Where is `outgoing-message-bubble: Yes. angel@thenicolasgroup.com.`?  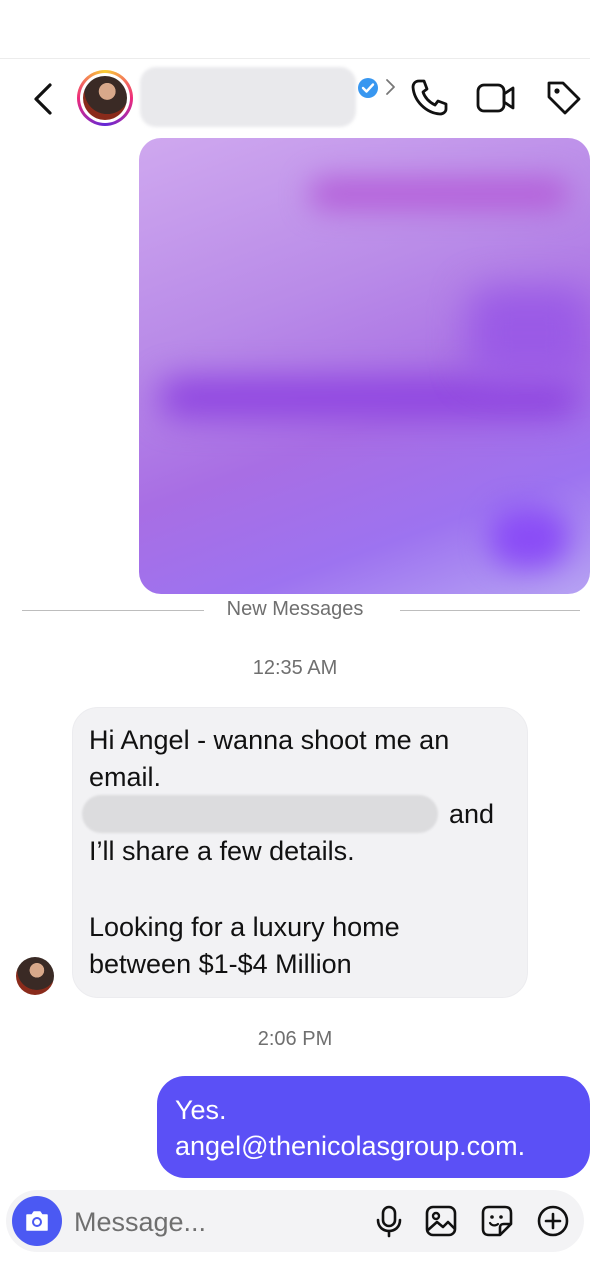
outgoing-message-bubble: Yes. angel@thenicolasgroup.com. is located at coordinates (373, 1127).